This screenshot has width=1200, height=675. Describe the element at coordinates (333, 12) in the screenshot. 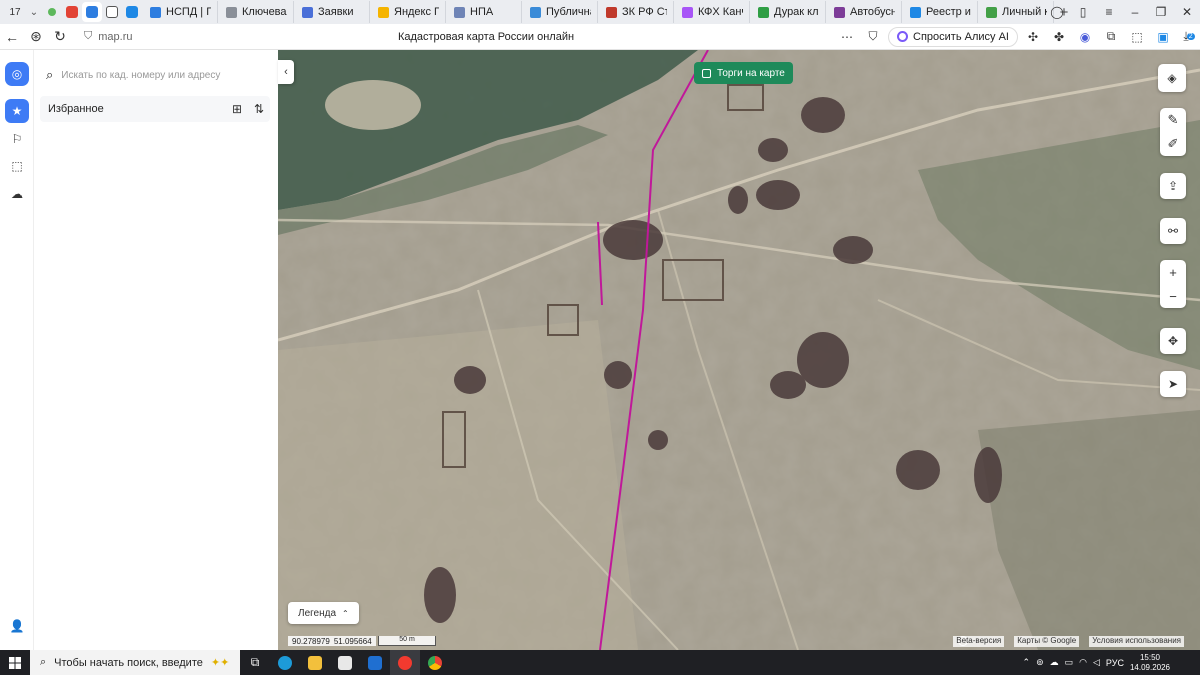

I see `browser-tab: Заявки` at that location.